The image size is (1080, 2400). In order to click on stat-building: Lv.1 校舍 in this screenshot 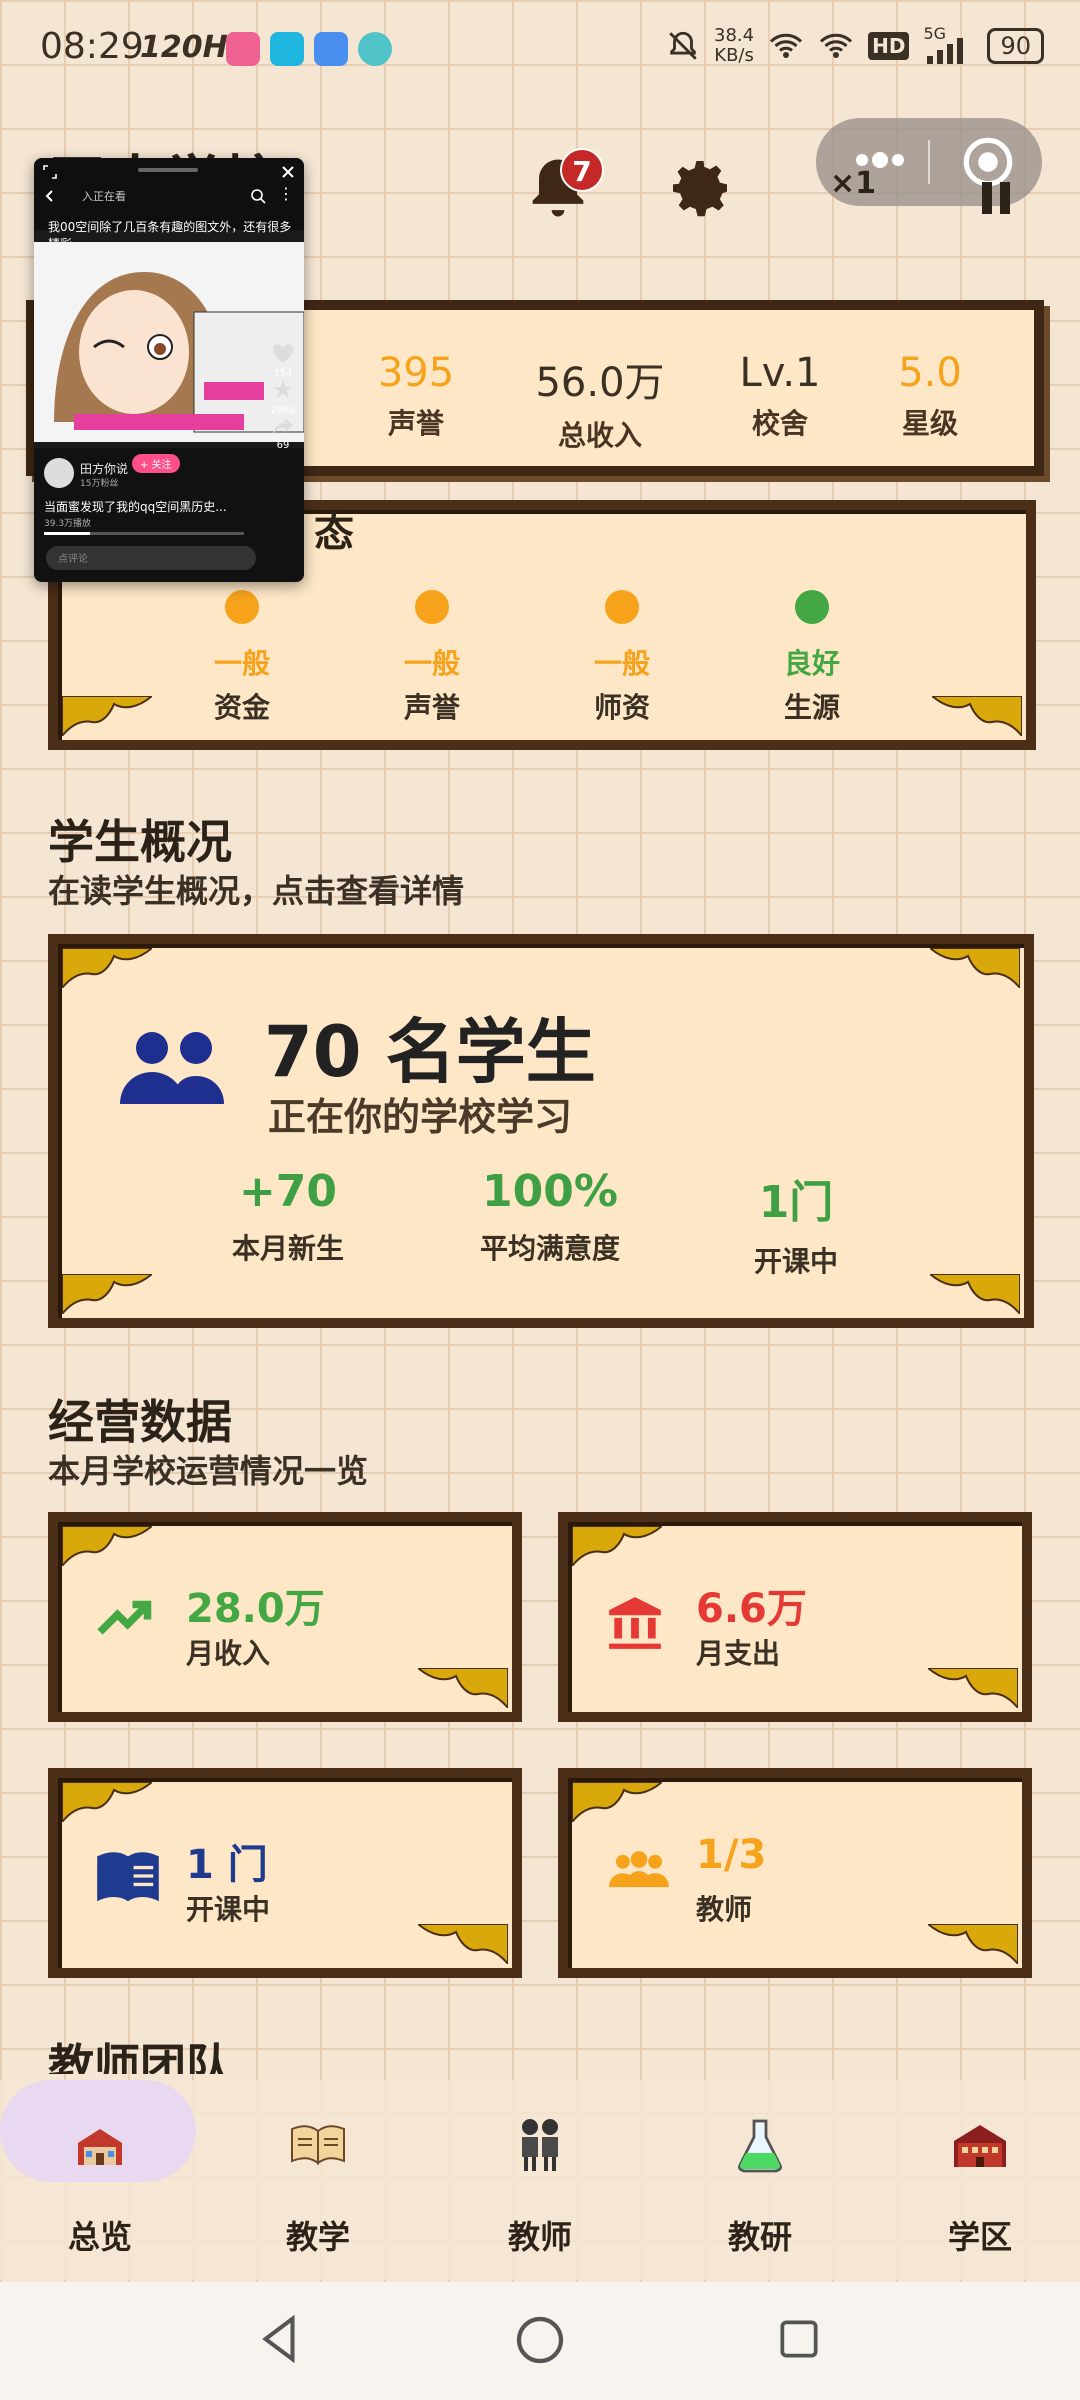, I will do `click(780, 396)`.